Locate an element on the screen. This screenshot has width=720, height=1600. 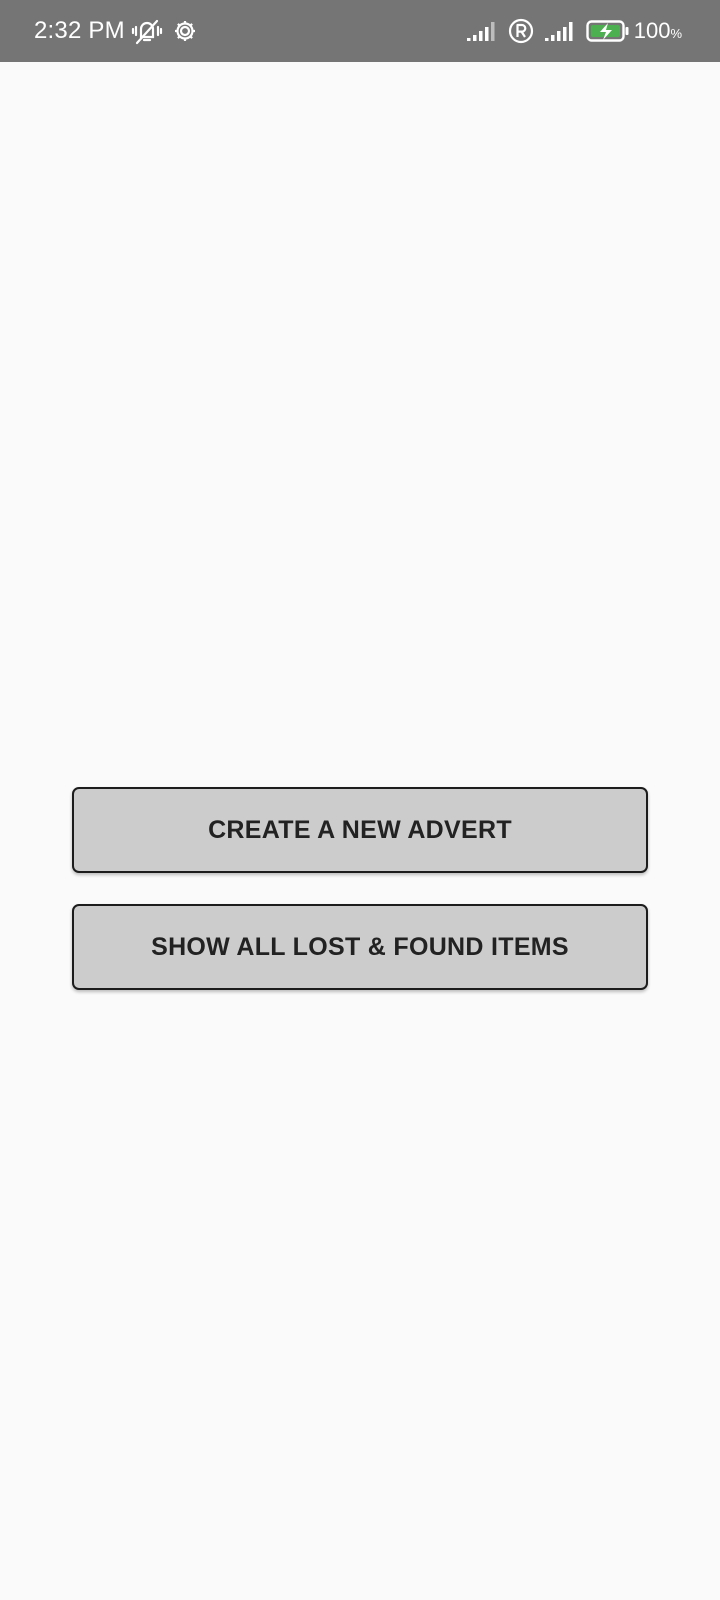
status-right: 100% is located at coordinates (574, 31).